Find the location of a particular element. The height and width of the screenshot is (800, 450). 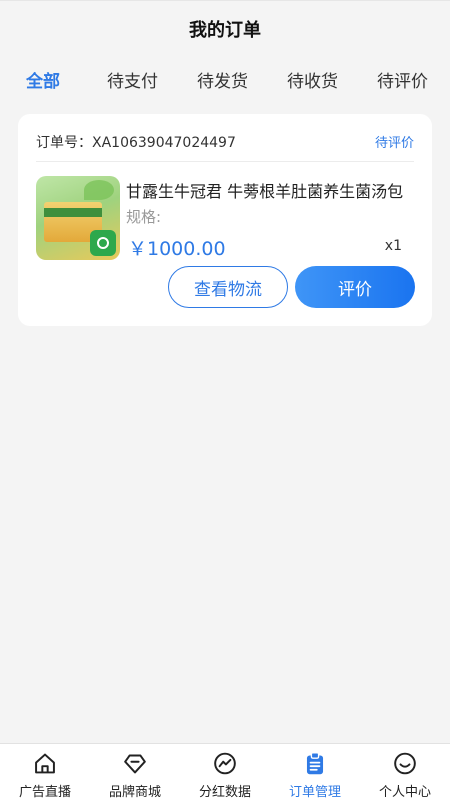

tabbar-label: 广告直播 is located at coordinates (44, 792).